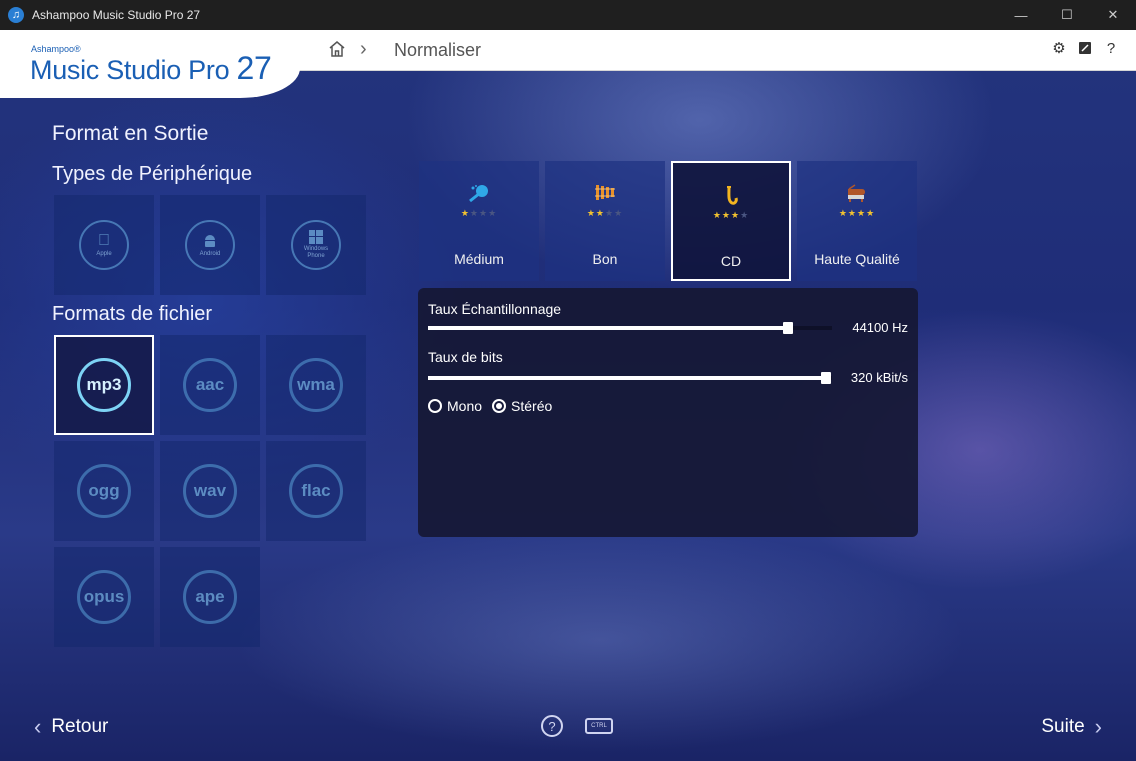  Describe the element at coordinates (495, 309) in the screenshot. I see `sample-rate-label: Taux Échantillonnage` at that location.